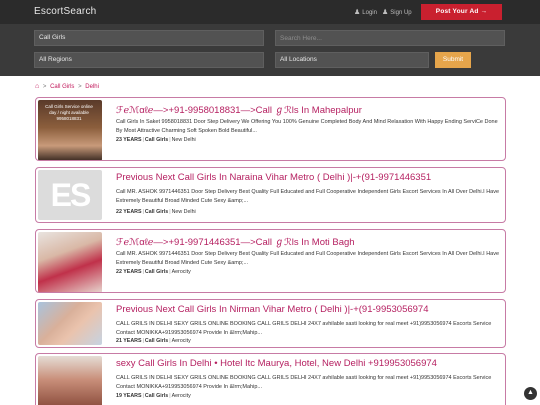 The width and height of the screenshot is (540, 405). Describe the element at coordinates (369, 13) in the screenshot. I see `login-label: Login` at that location.